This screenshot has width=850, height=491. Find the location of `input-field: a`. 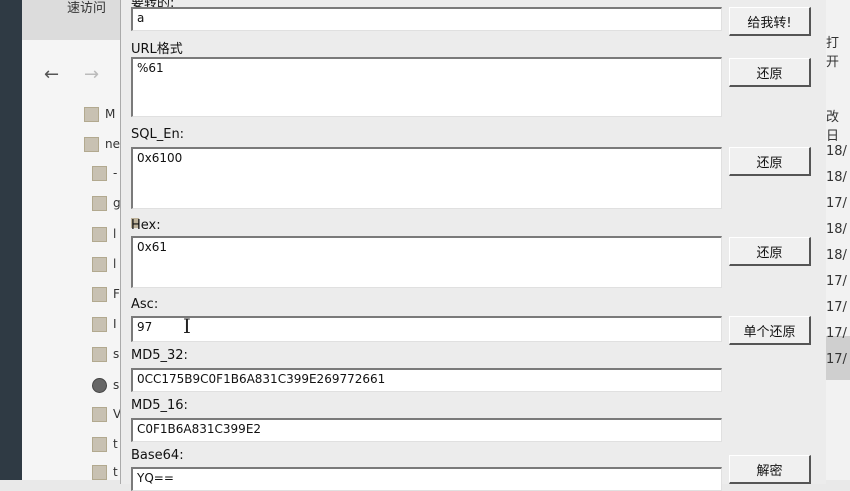

input-field: a is located at coordinates (426, 19).